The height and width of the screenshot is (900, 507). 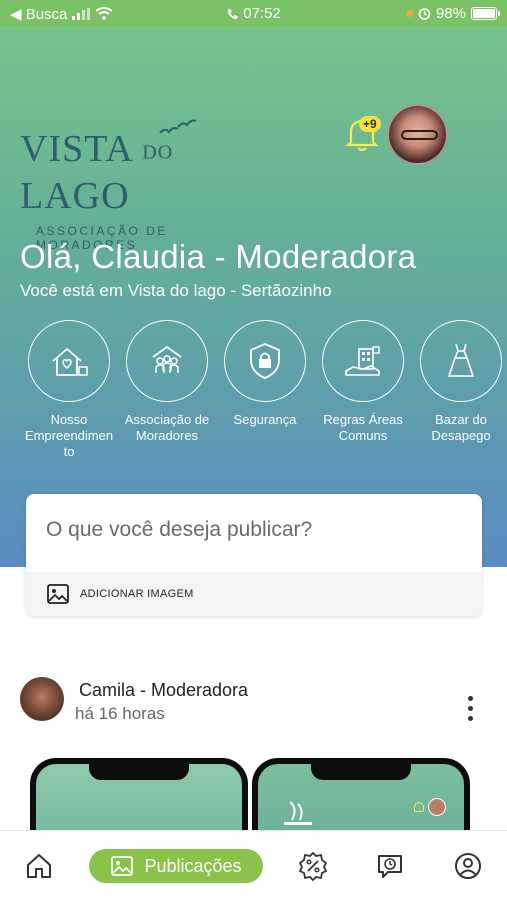 I want to click on battery-icon, so click(x=485, y=13).